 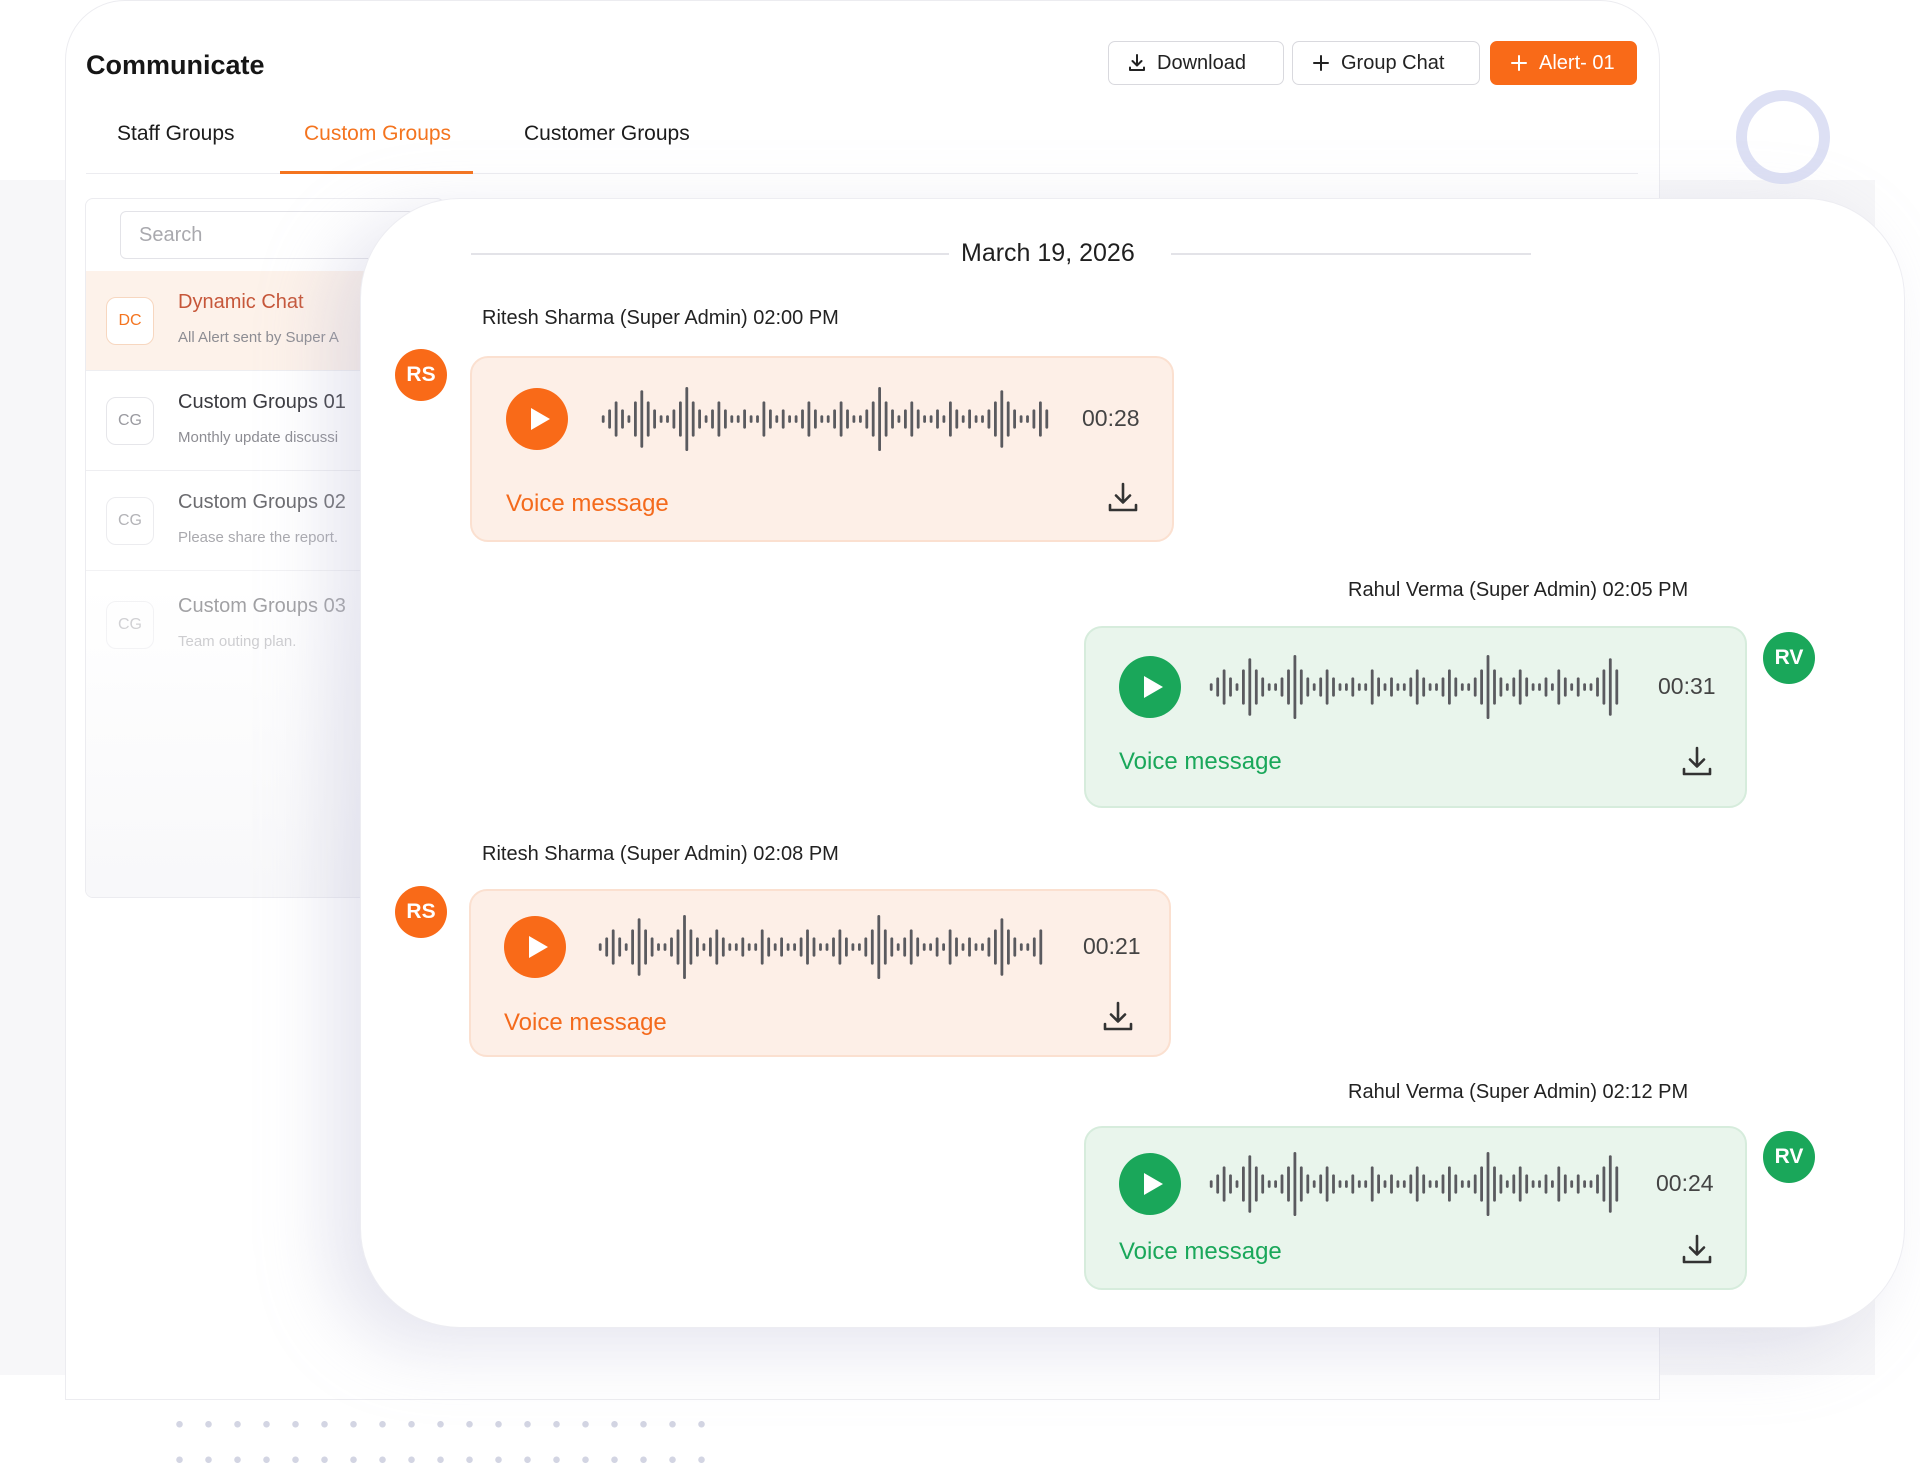 I want to click on group-chat-button: Group Chat, so click(x=1386, y=63).